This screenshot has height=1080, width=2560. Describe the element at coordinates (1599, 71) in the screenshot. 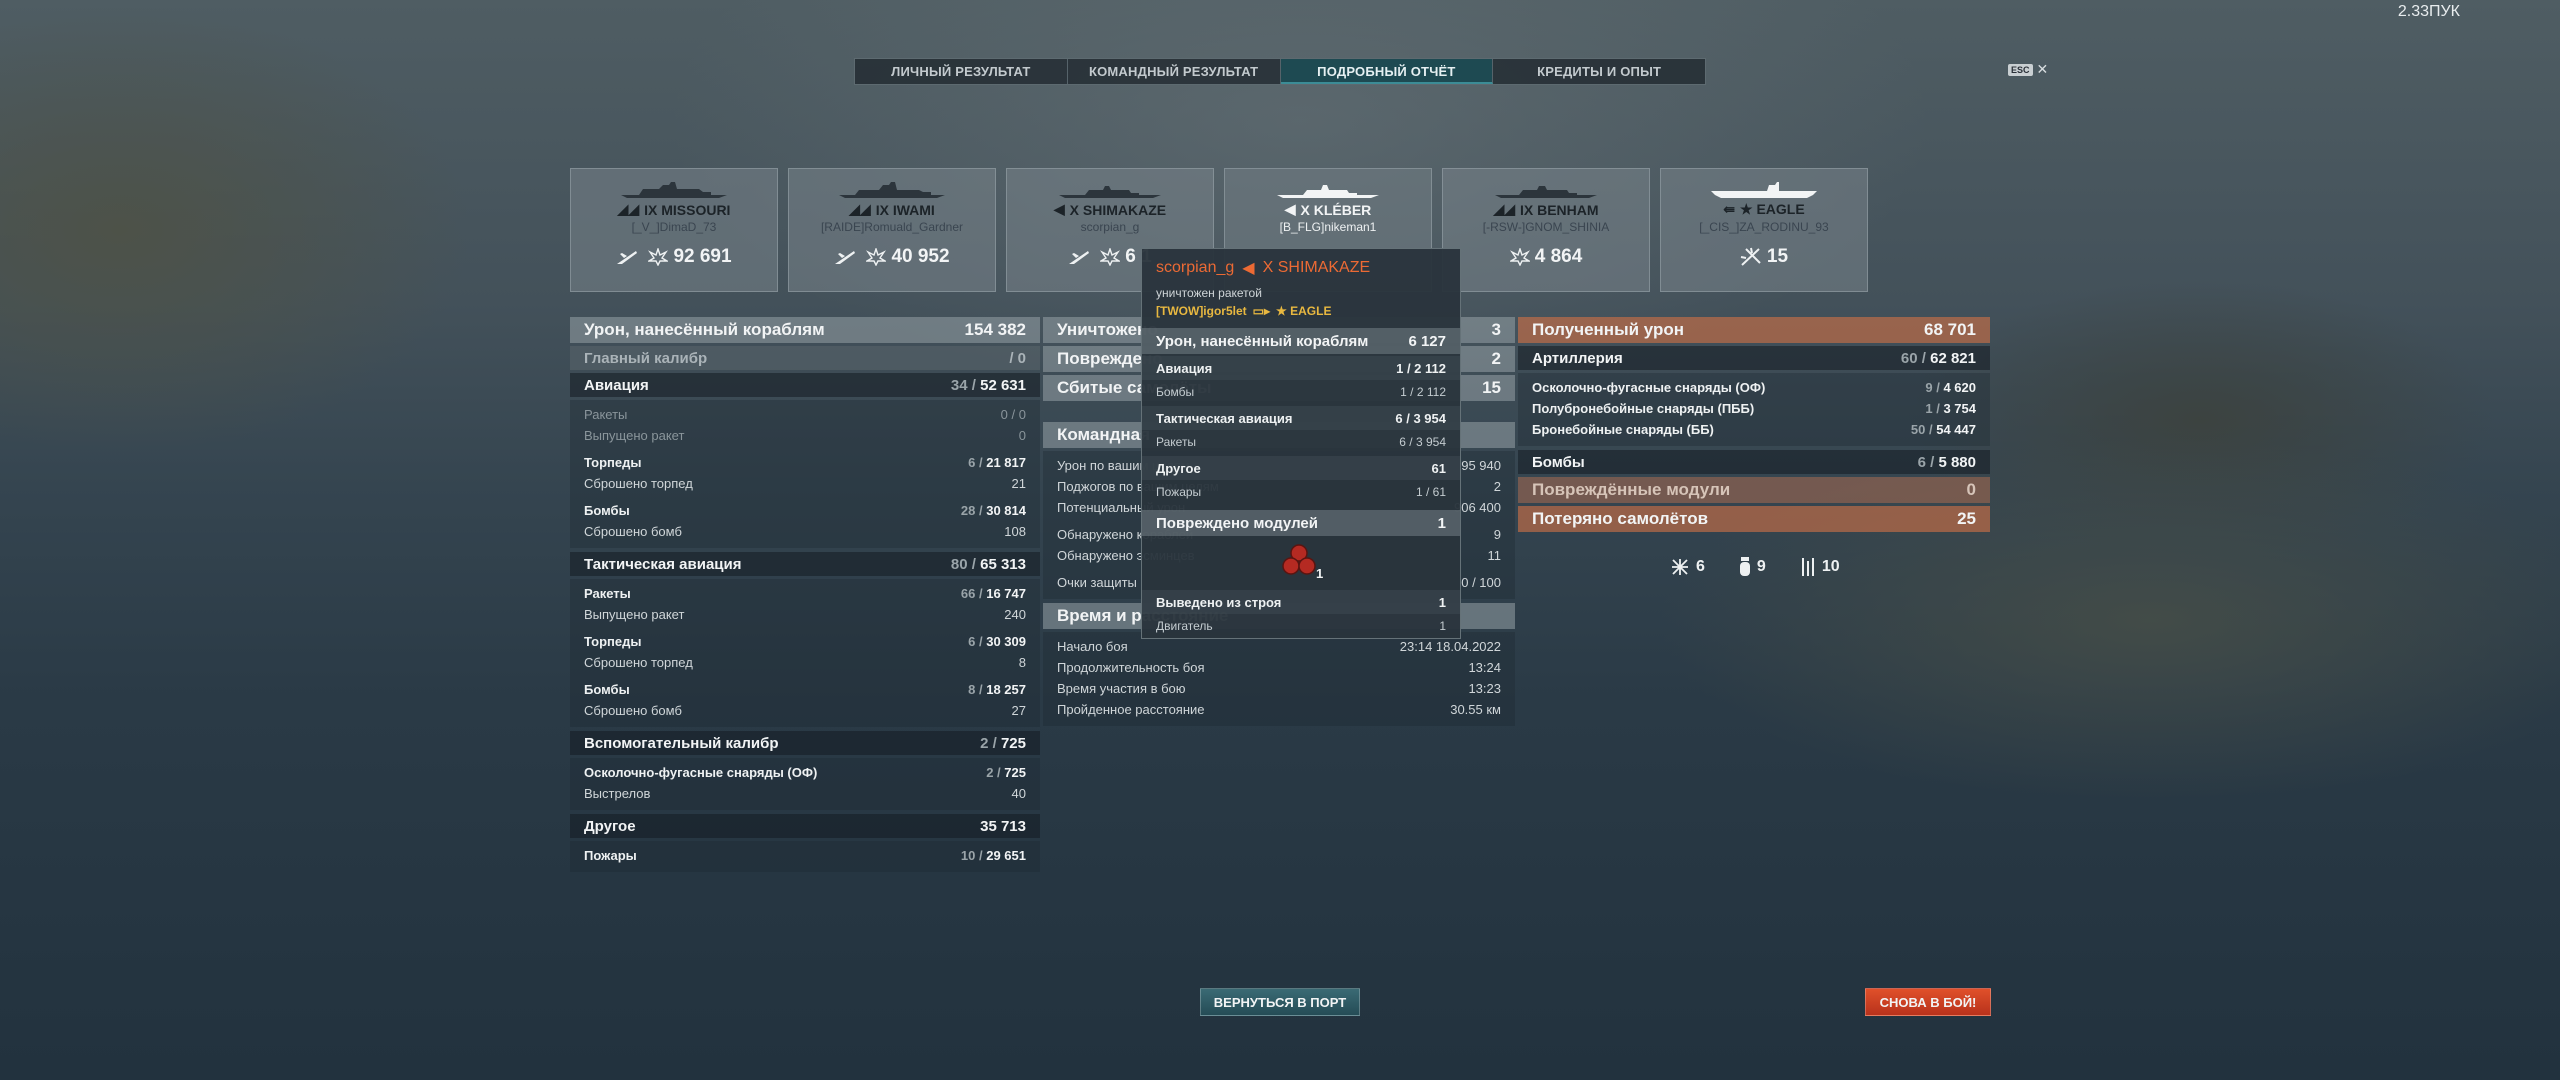

I see `tab-credits-xp: КРЕДИТЫ И ОПЫТ` at that location.